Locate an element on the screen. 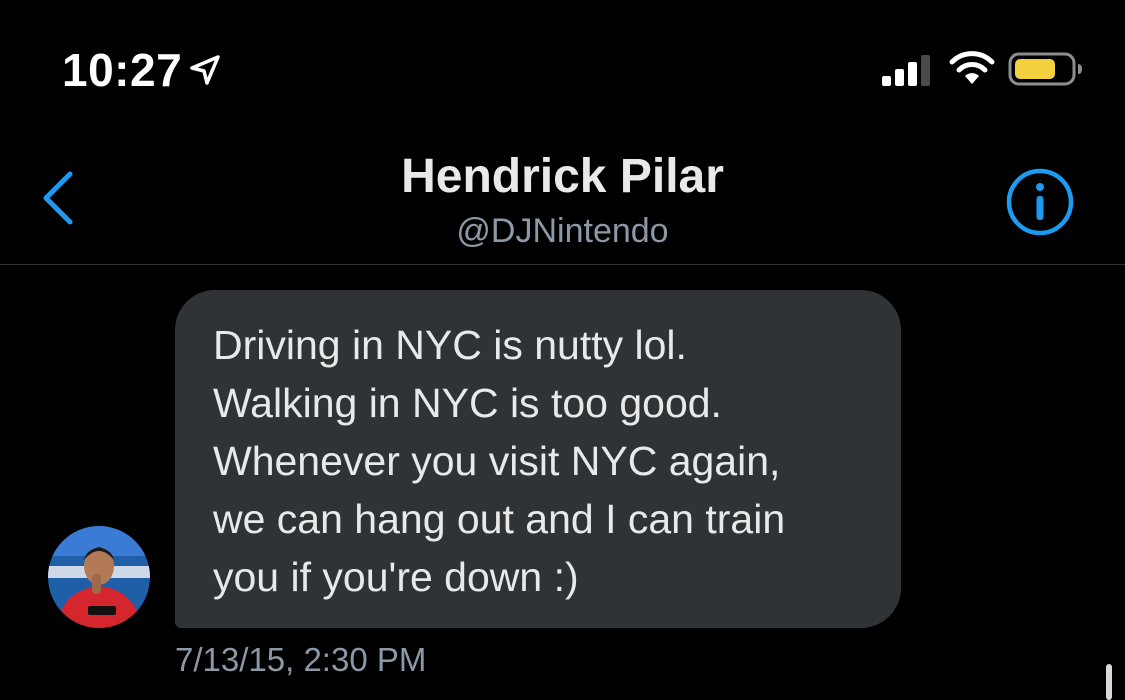 Image resolution: width=1125 pixels, height=700 pixels. contact-avatar is located at coordinates (99, 577).